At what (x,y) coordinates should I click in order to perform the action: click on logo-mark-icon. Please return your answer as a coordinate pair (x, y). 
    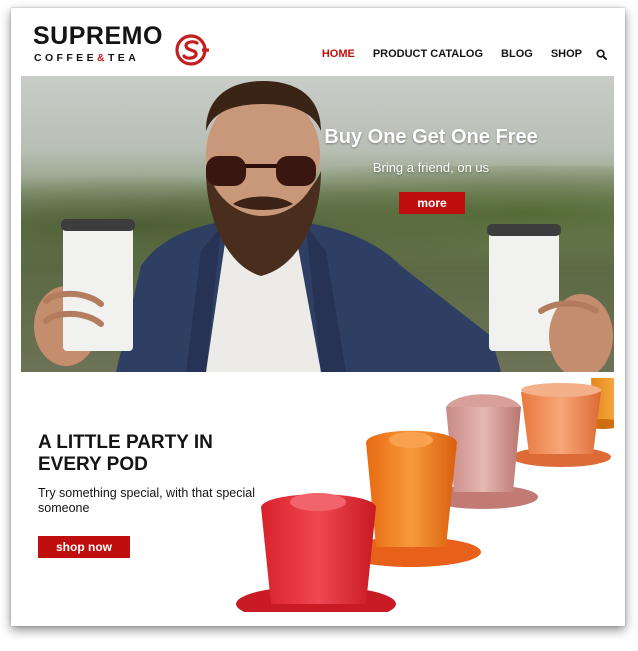
    Looking at the image, I should click on (192, 50).